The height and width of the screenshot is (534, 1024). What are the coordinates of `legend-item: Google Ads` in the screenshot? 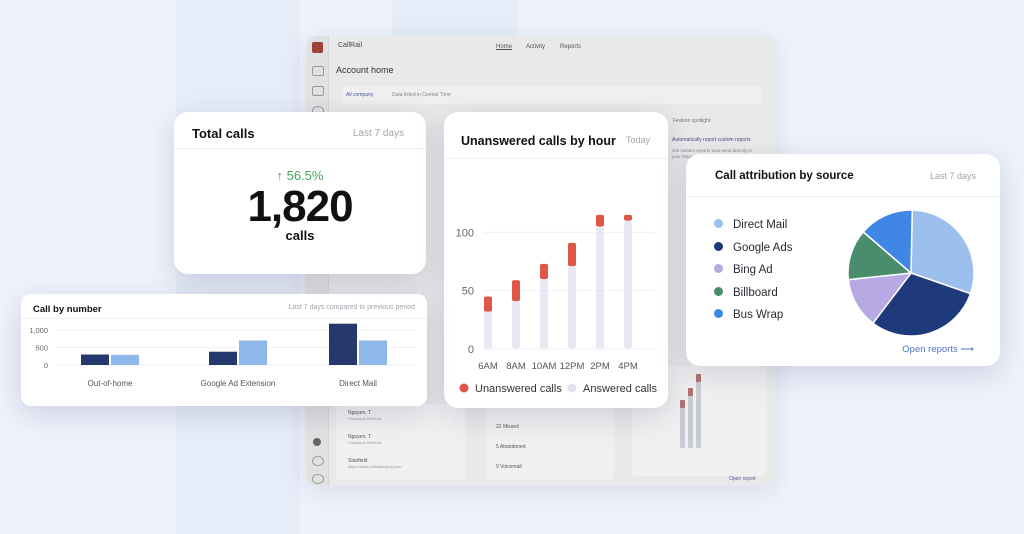 It's located at (753, 250).